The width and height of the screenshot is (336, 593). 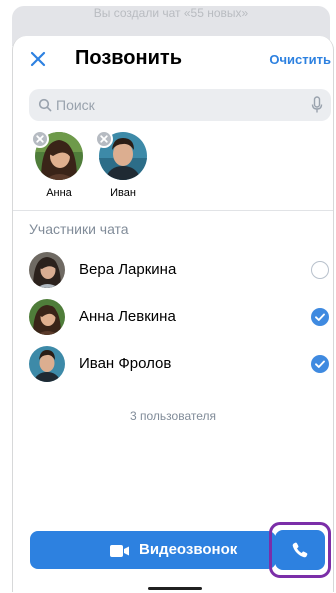 I want to click on select-checkbox, so click(x=320, y=270).